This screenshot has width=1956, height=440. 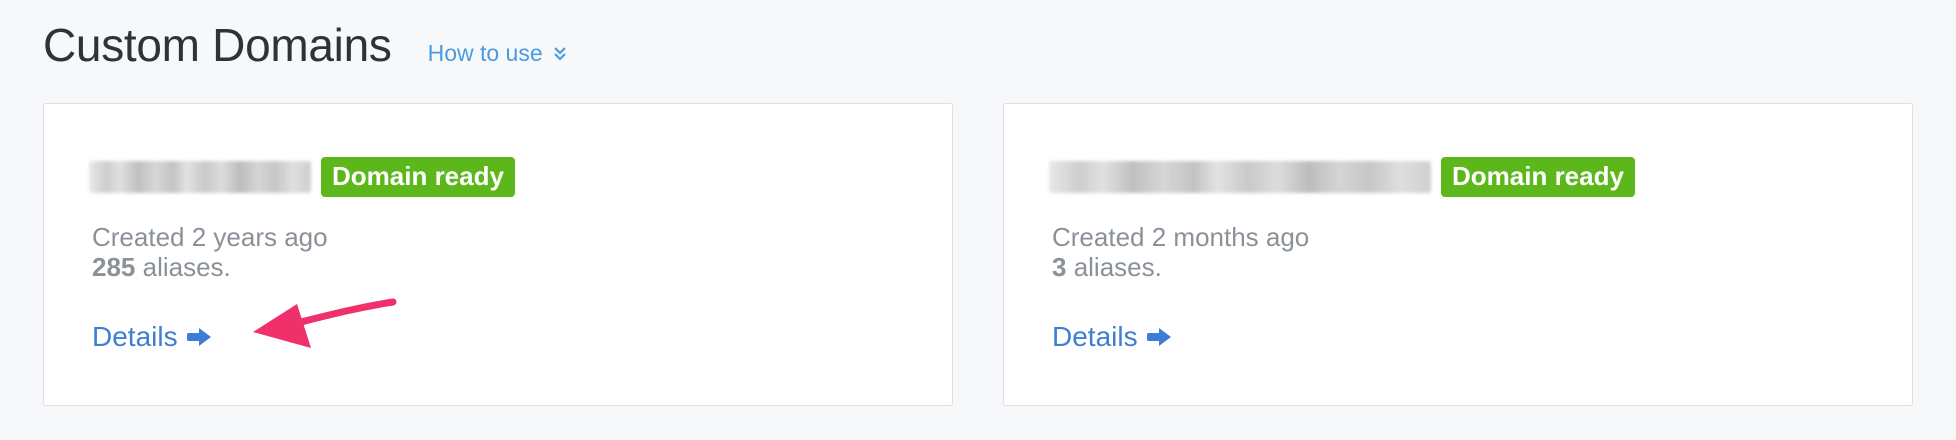 I want to click on alias-count: 3, so click(x=1059, y=267).